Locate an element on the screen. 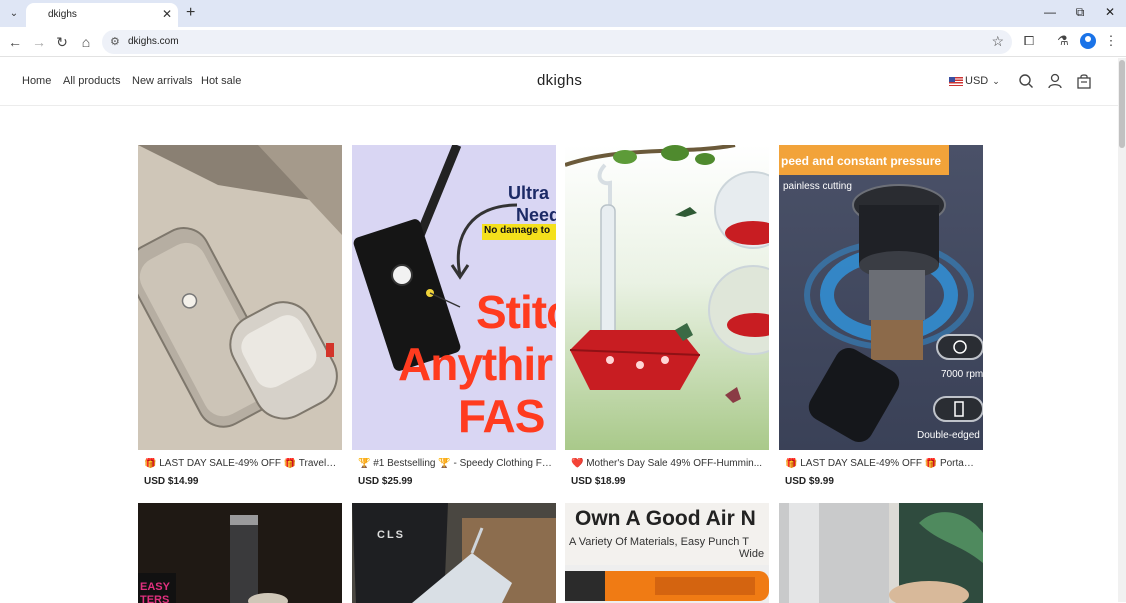  currency-label: USD is located at coordinates (977, 81).